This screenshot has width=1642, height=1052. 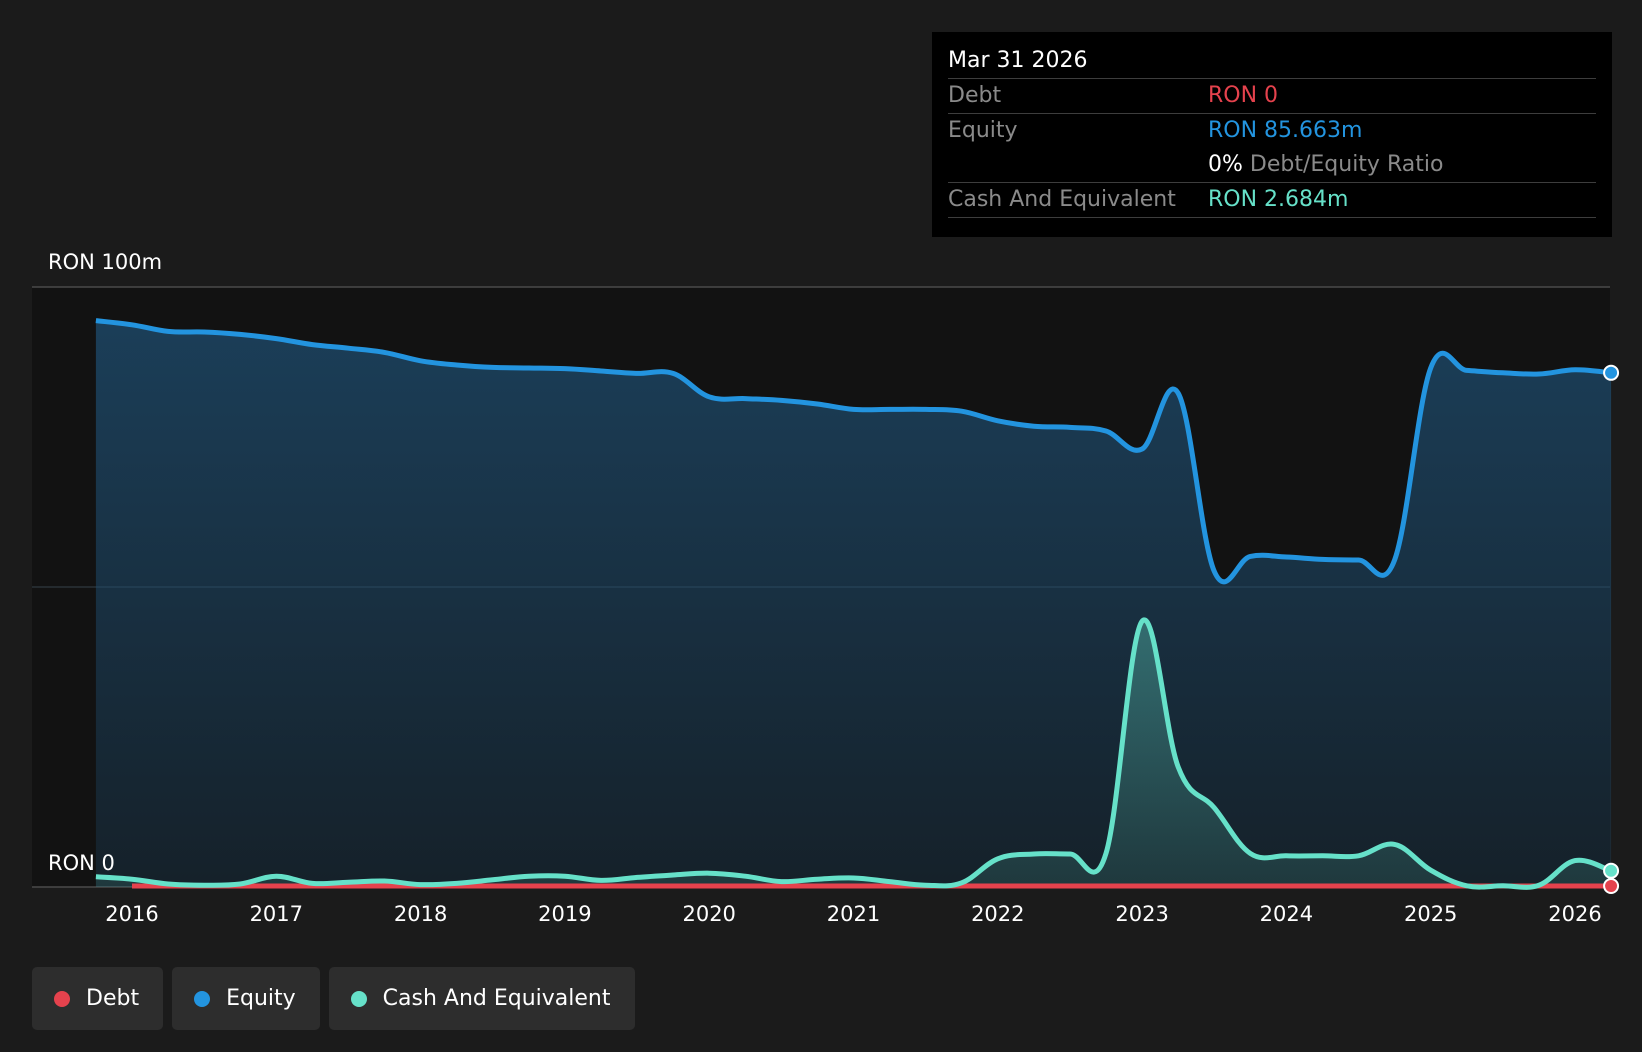 What do you see at coordinates (1286, 914) in the screenshot?
I see `x-tick-label: 2024` at bounding box center [1286, 914].